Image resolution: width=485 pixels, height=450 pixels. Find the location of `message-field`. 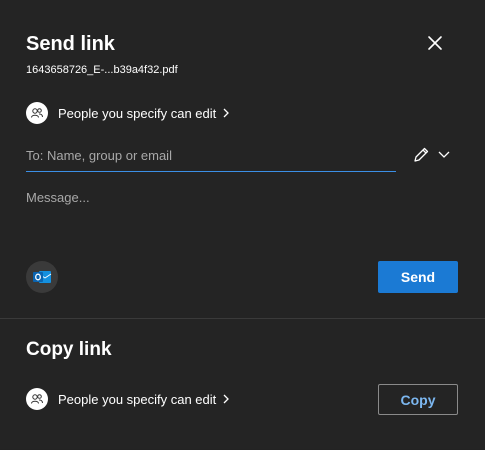

message-field is located at coordinates (241, 210).